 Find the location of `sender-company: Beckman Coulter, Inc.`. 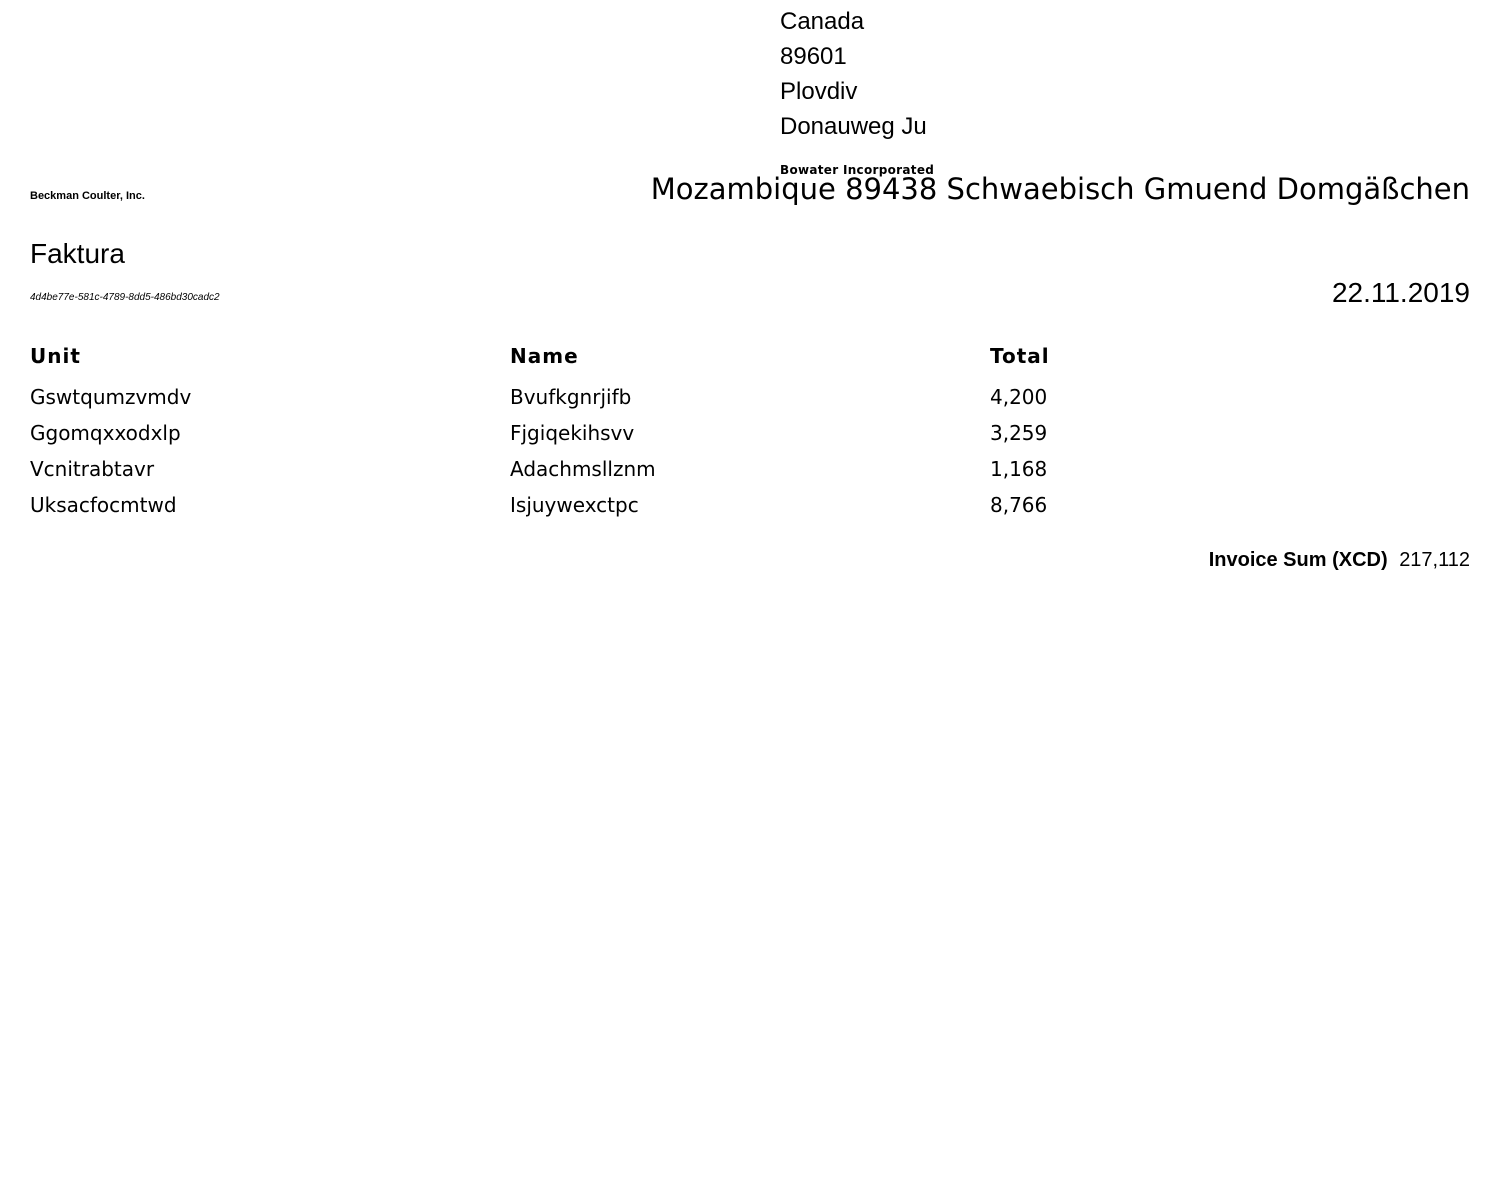

sender-company: Beckman Coulter, Inc. is located at coordinates (87, 196).